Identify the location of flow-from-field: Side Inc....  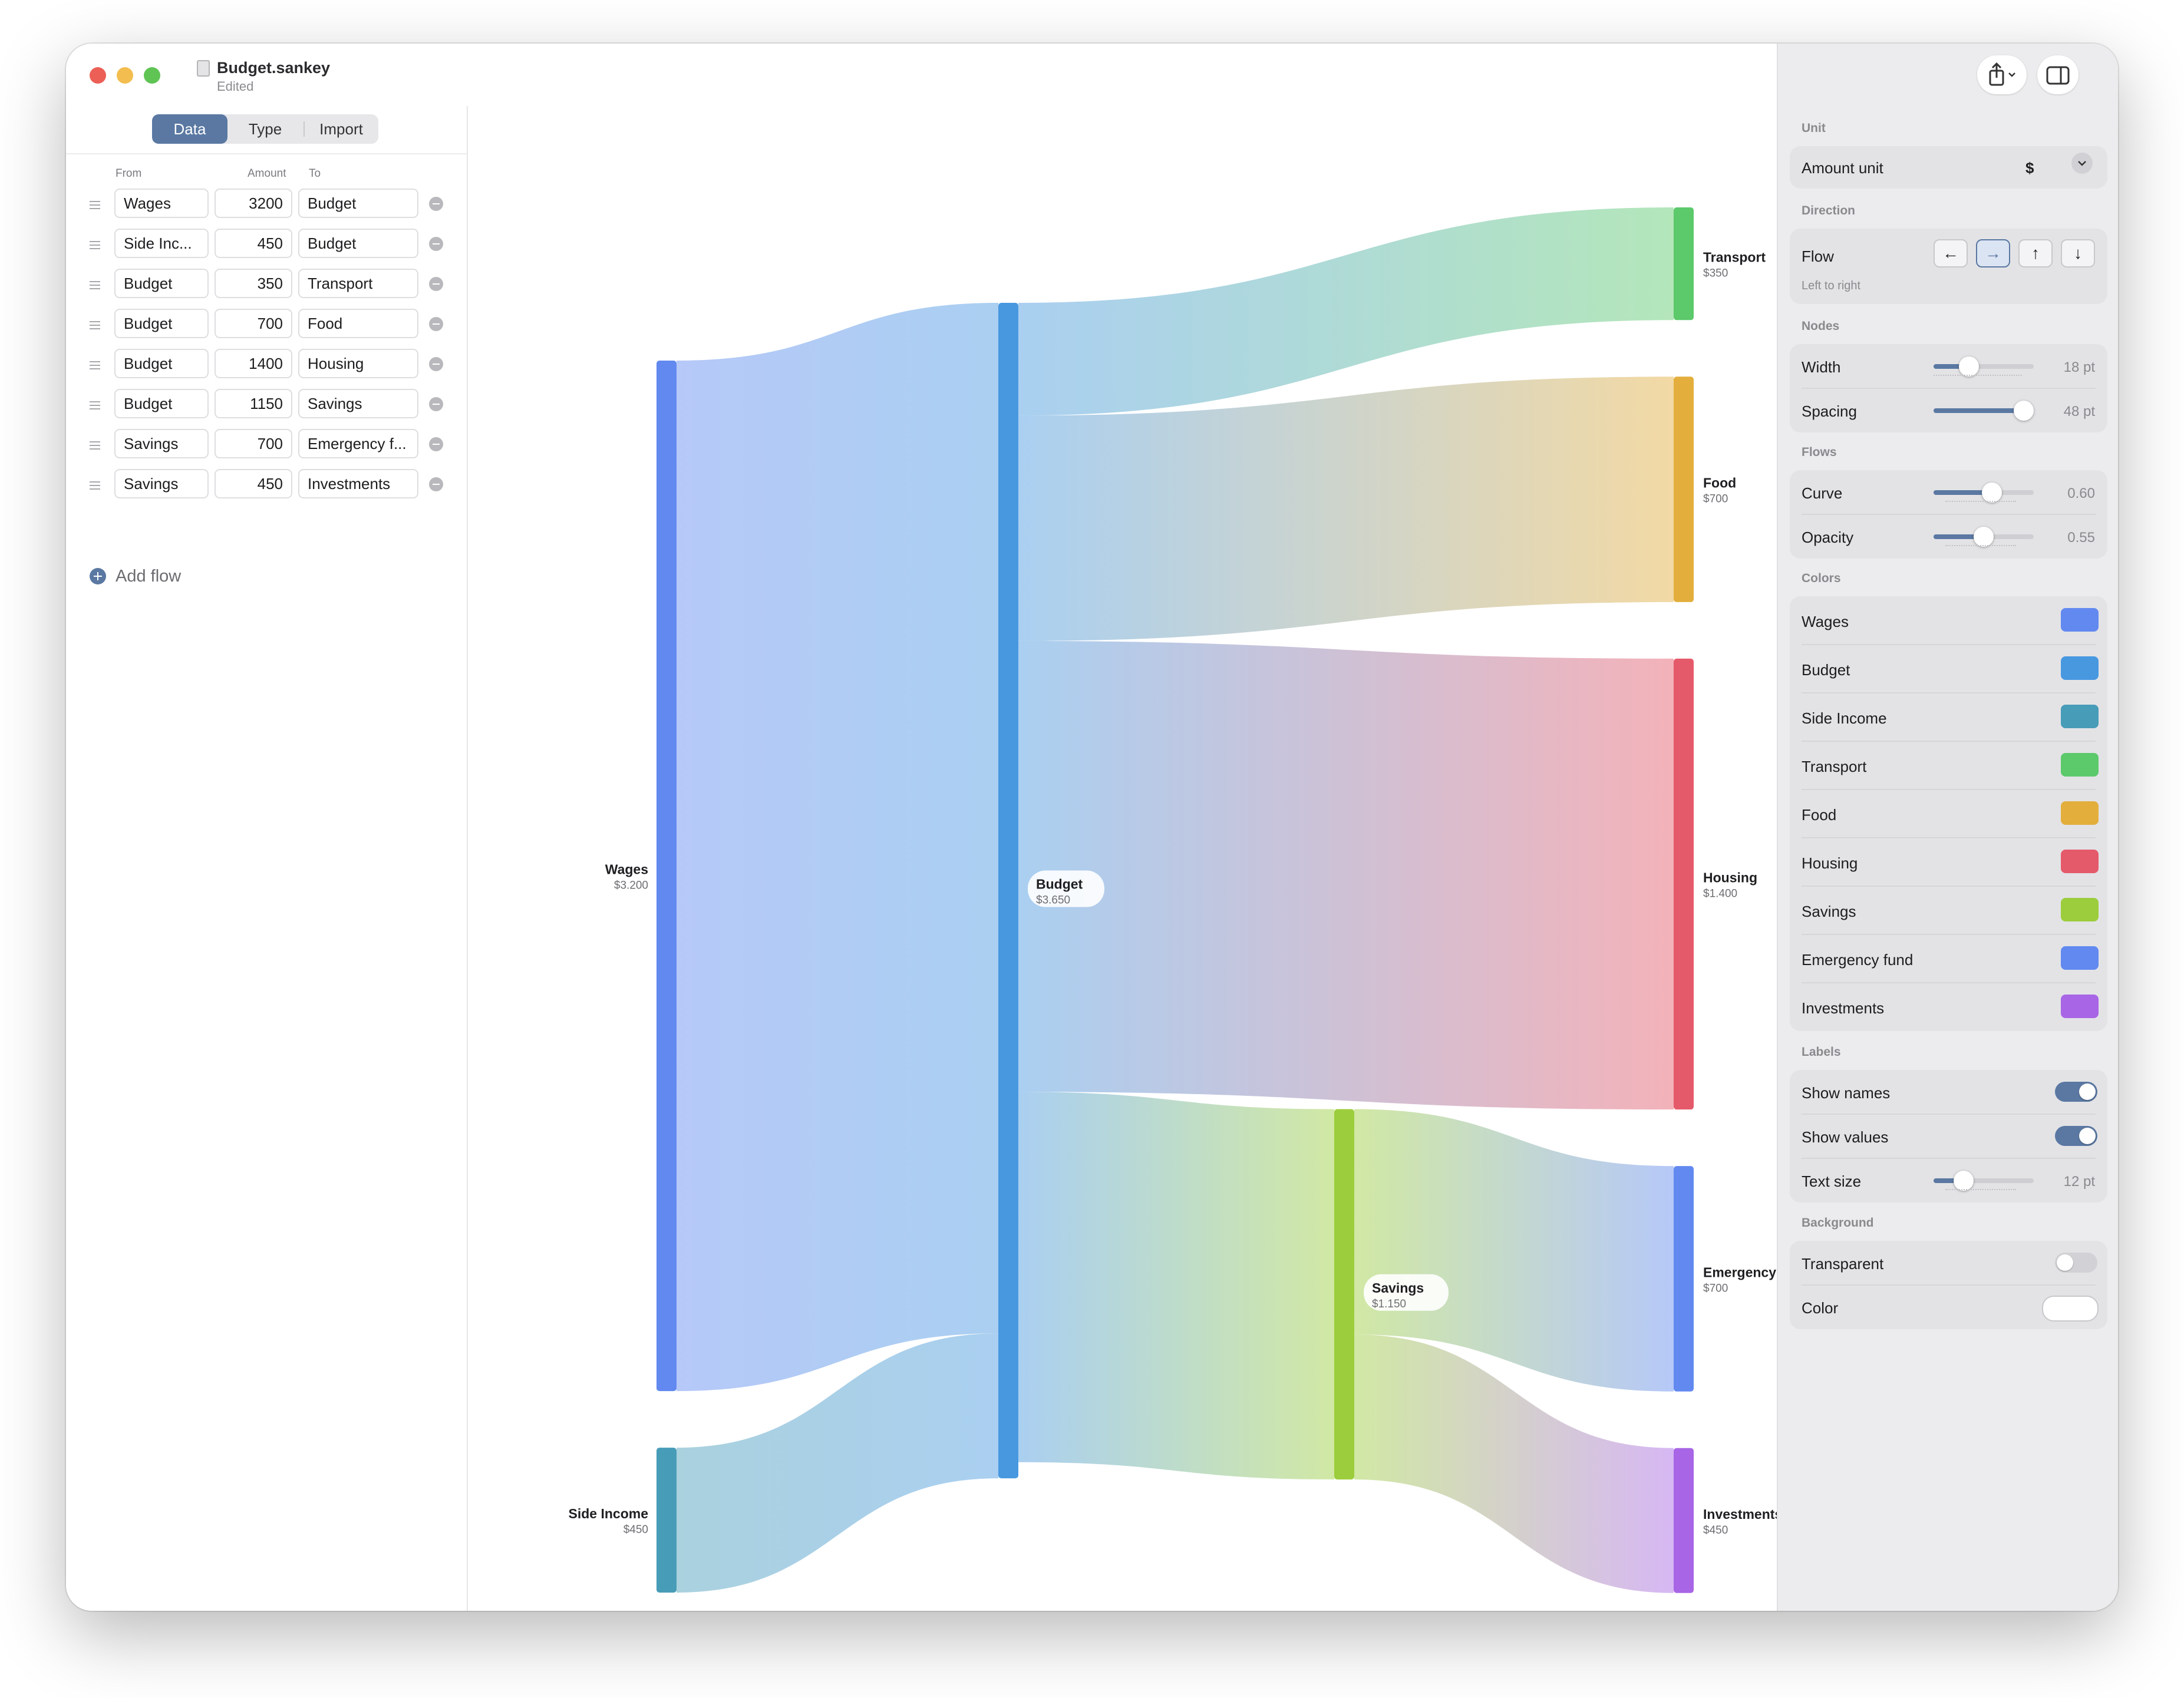
(161, 243).